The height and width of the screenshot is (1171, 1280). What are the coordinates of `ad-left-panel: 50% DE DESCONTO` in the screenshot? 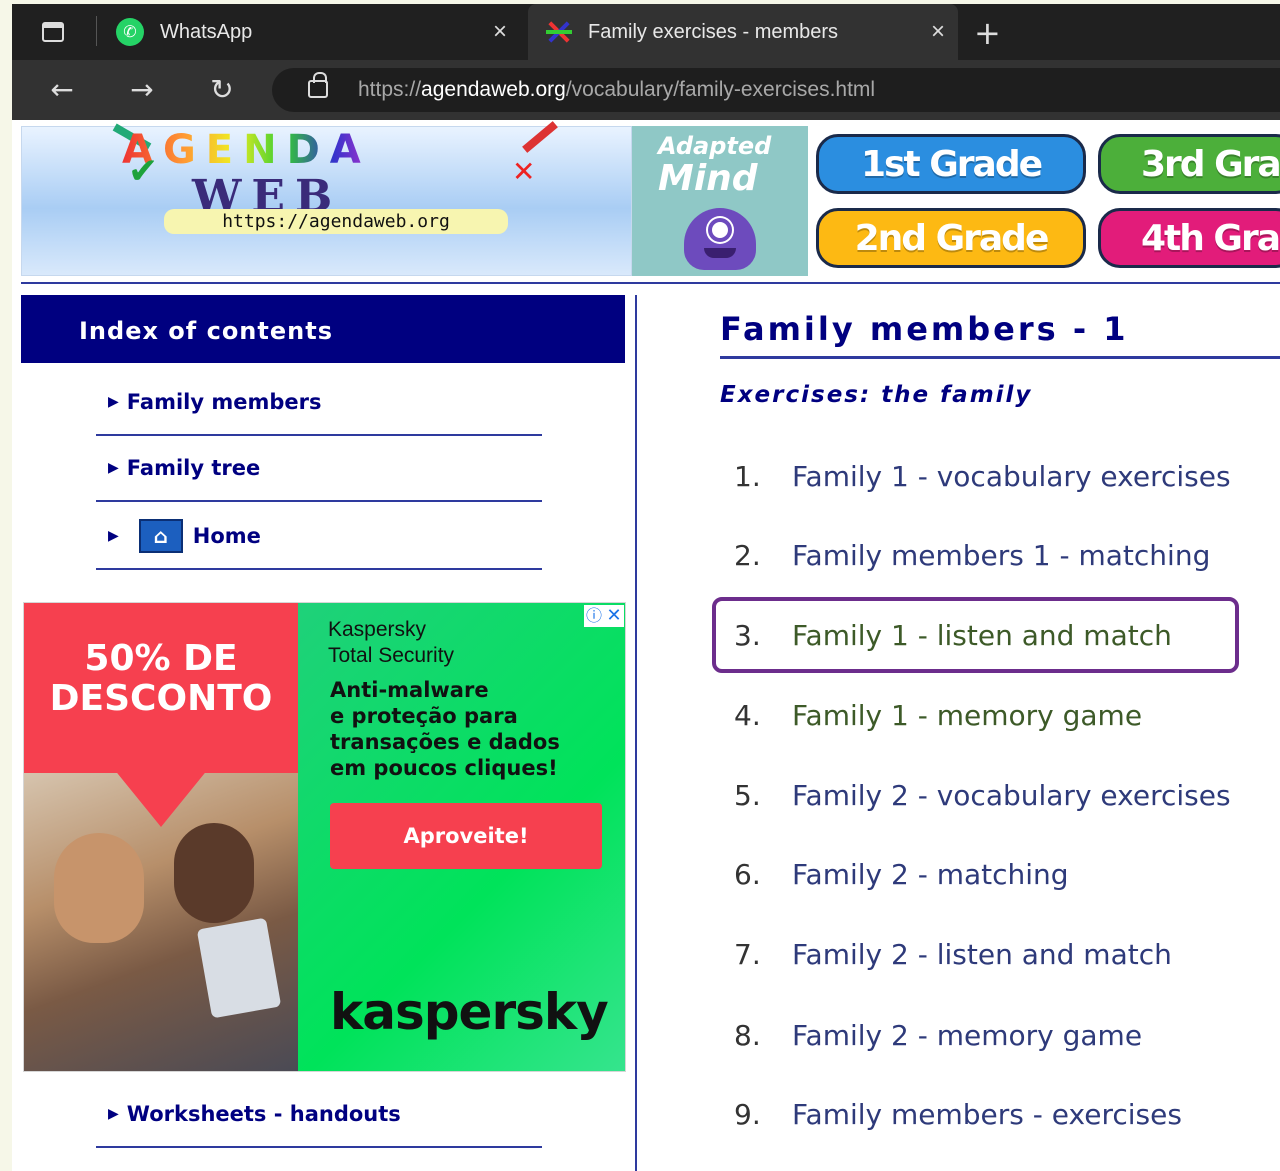 It's located at (161, 837).